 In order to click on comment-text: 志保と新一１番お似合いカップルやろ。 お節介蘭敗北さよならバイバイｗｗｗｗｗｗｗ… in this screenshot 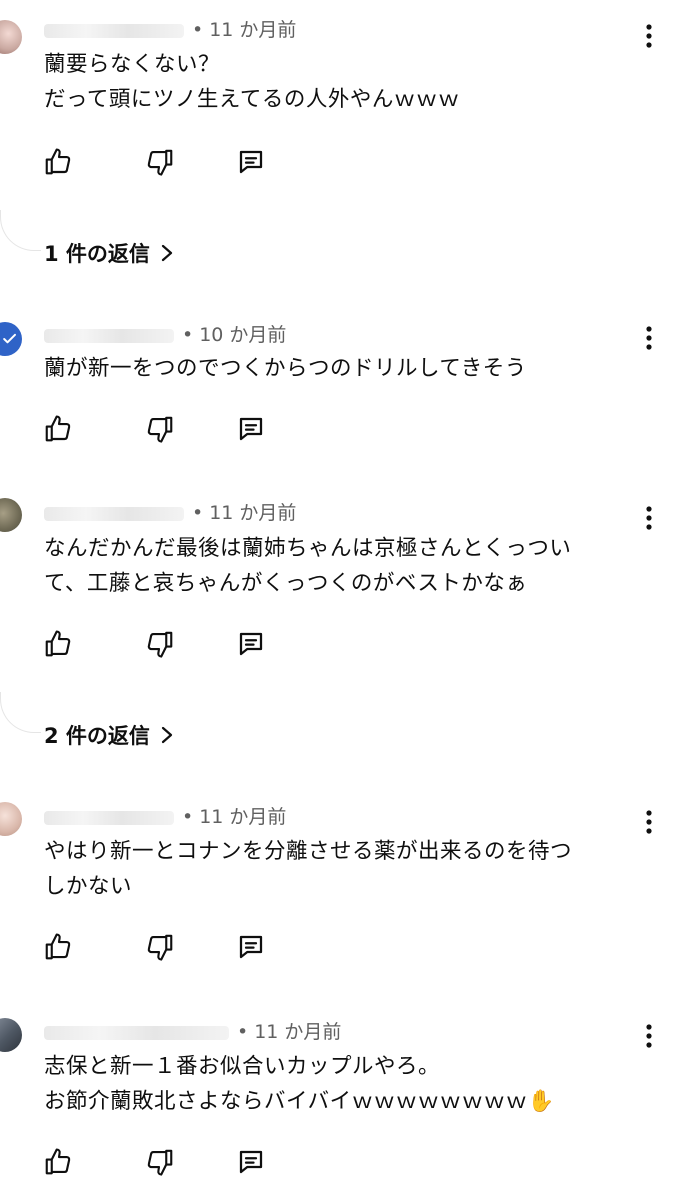, I will do `click(344, 1084)`.